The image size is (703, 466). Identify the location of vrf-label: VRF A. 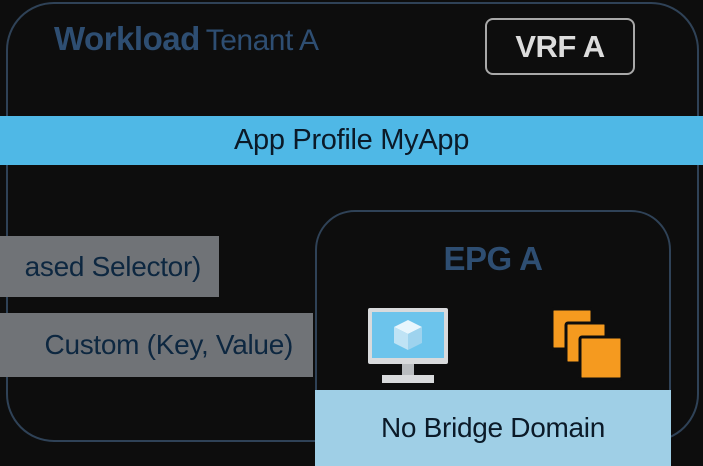
(560, 46).